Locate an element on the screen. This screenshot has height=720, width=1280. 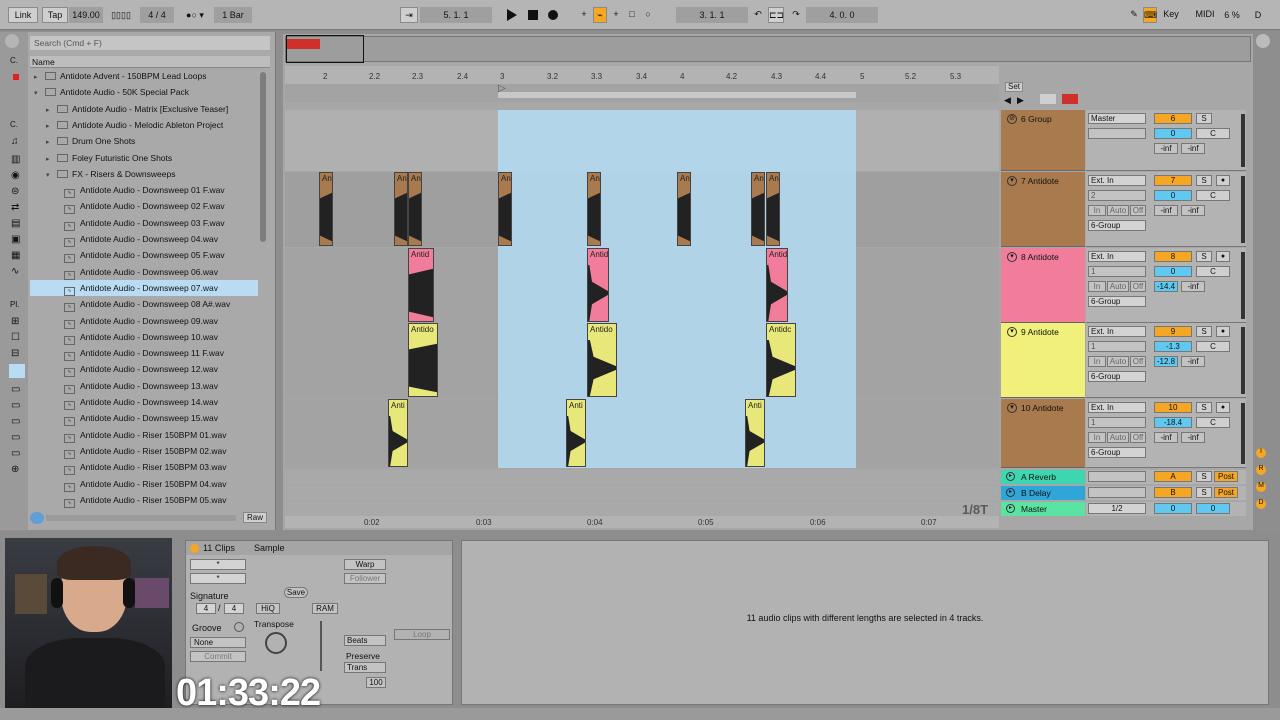
transpose-knob is located at coordinates (276, 643).